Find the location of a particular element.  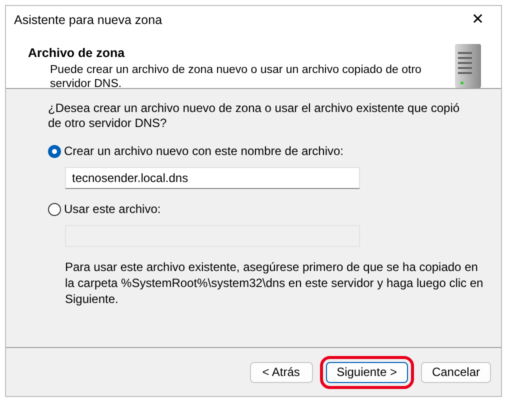

filename-field: tecnosender.local.dns is located at coordinates (212, 178).